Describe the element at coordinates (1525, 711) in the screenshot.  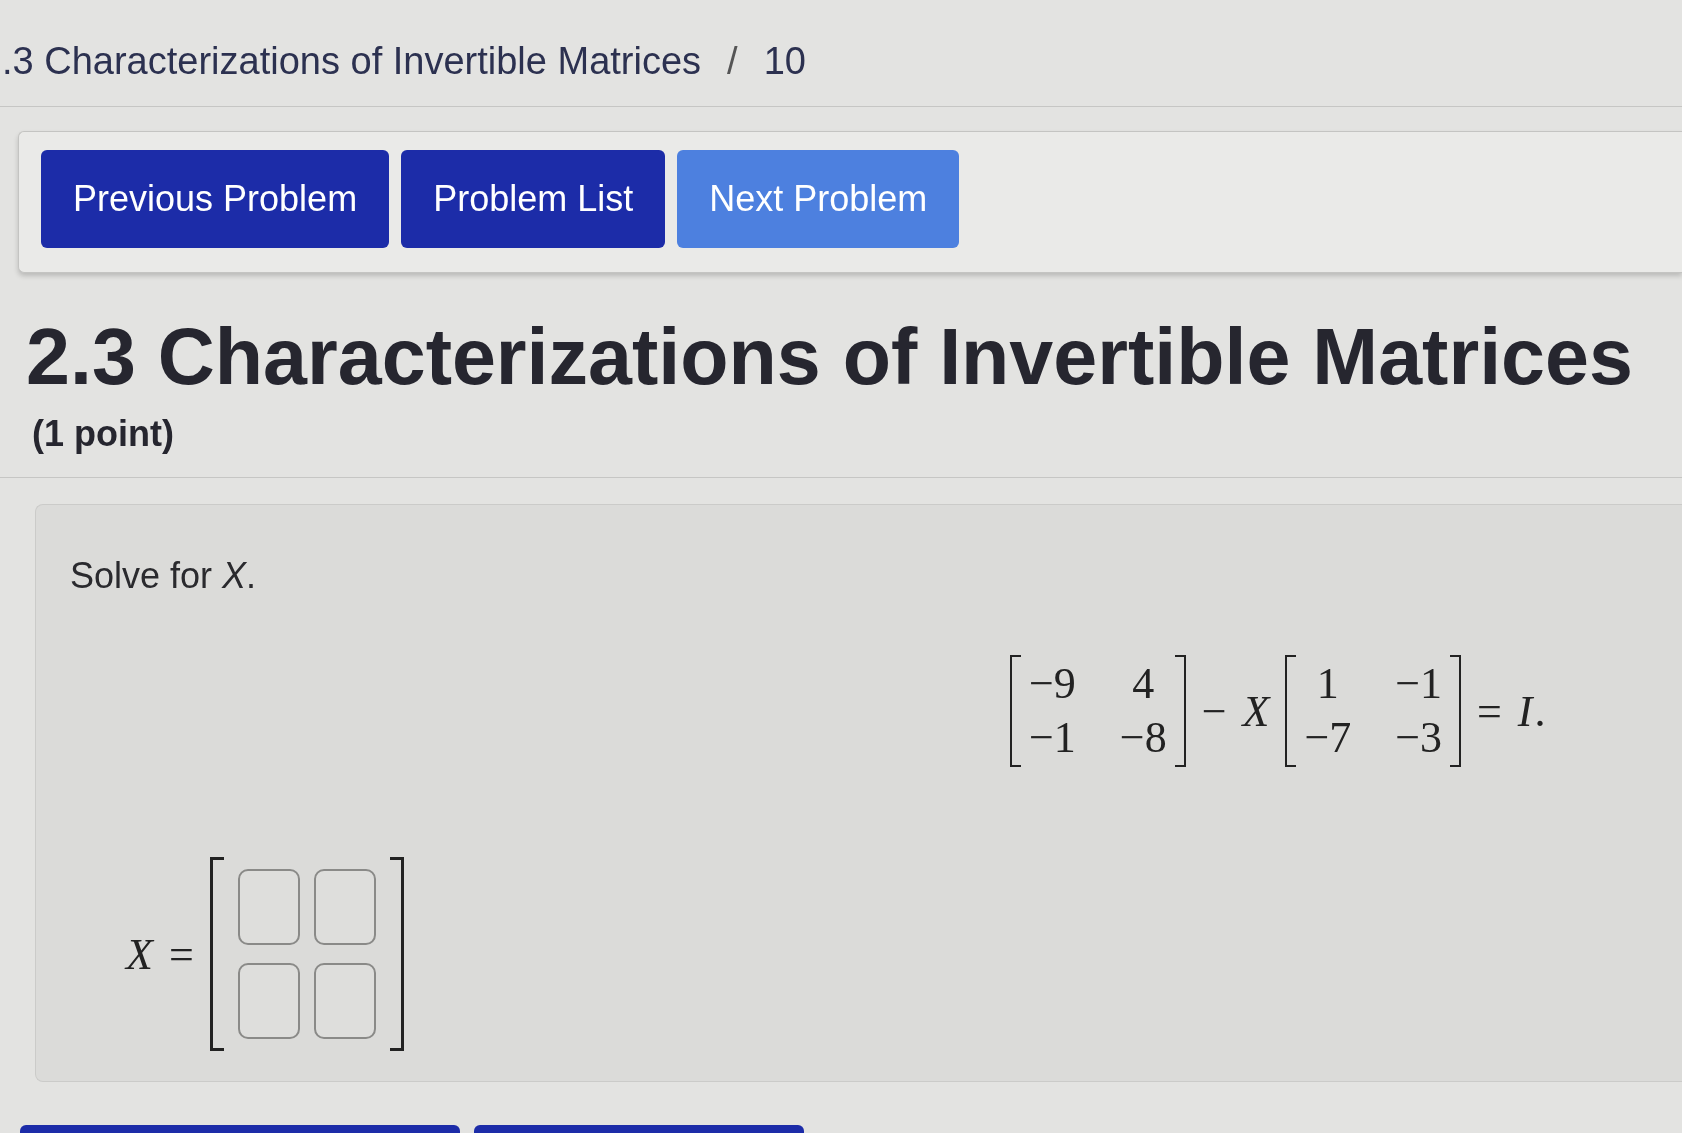
I see `math-variable: I` at that location.